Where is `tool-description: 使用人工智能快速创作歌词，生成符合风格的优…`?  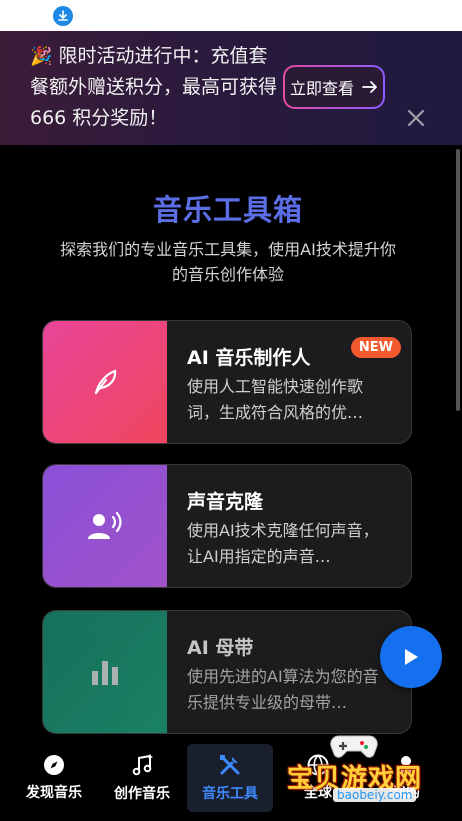
tool-description: 使用人工智能快速创作歌词，生成符合风格的优… is located at coordinates (275, 399).